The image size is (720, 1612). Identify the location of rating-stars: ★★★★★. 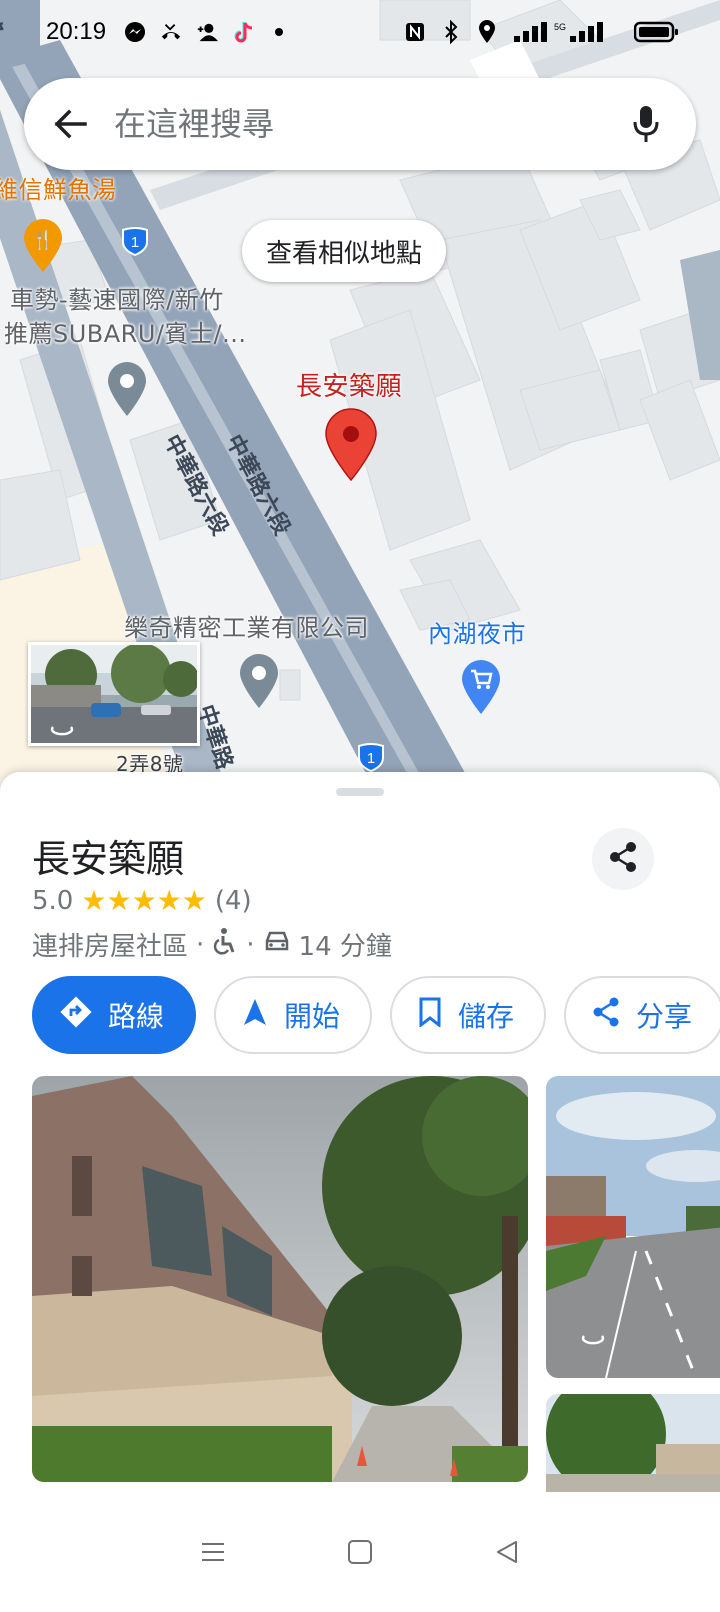
(144, 900).